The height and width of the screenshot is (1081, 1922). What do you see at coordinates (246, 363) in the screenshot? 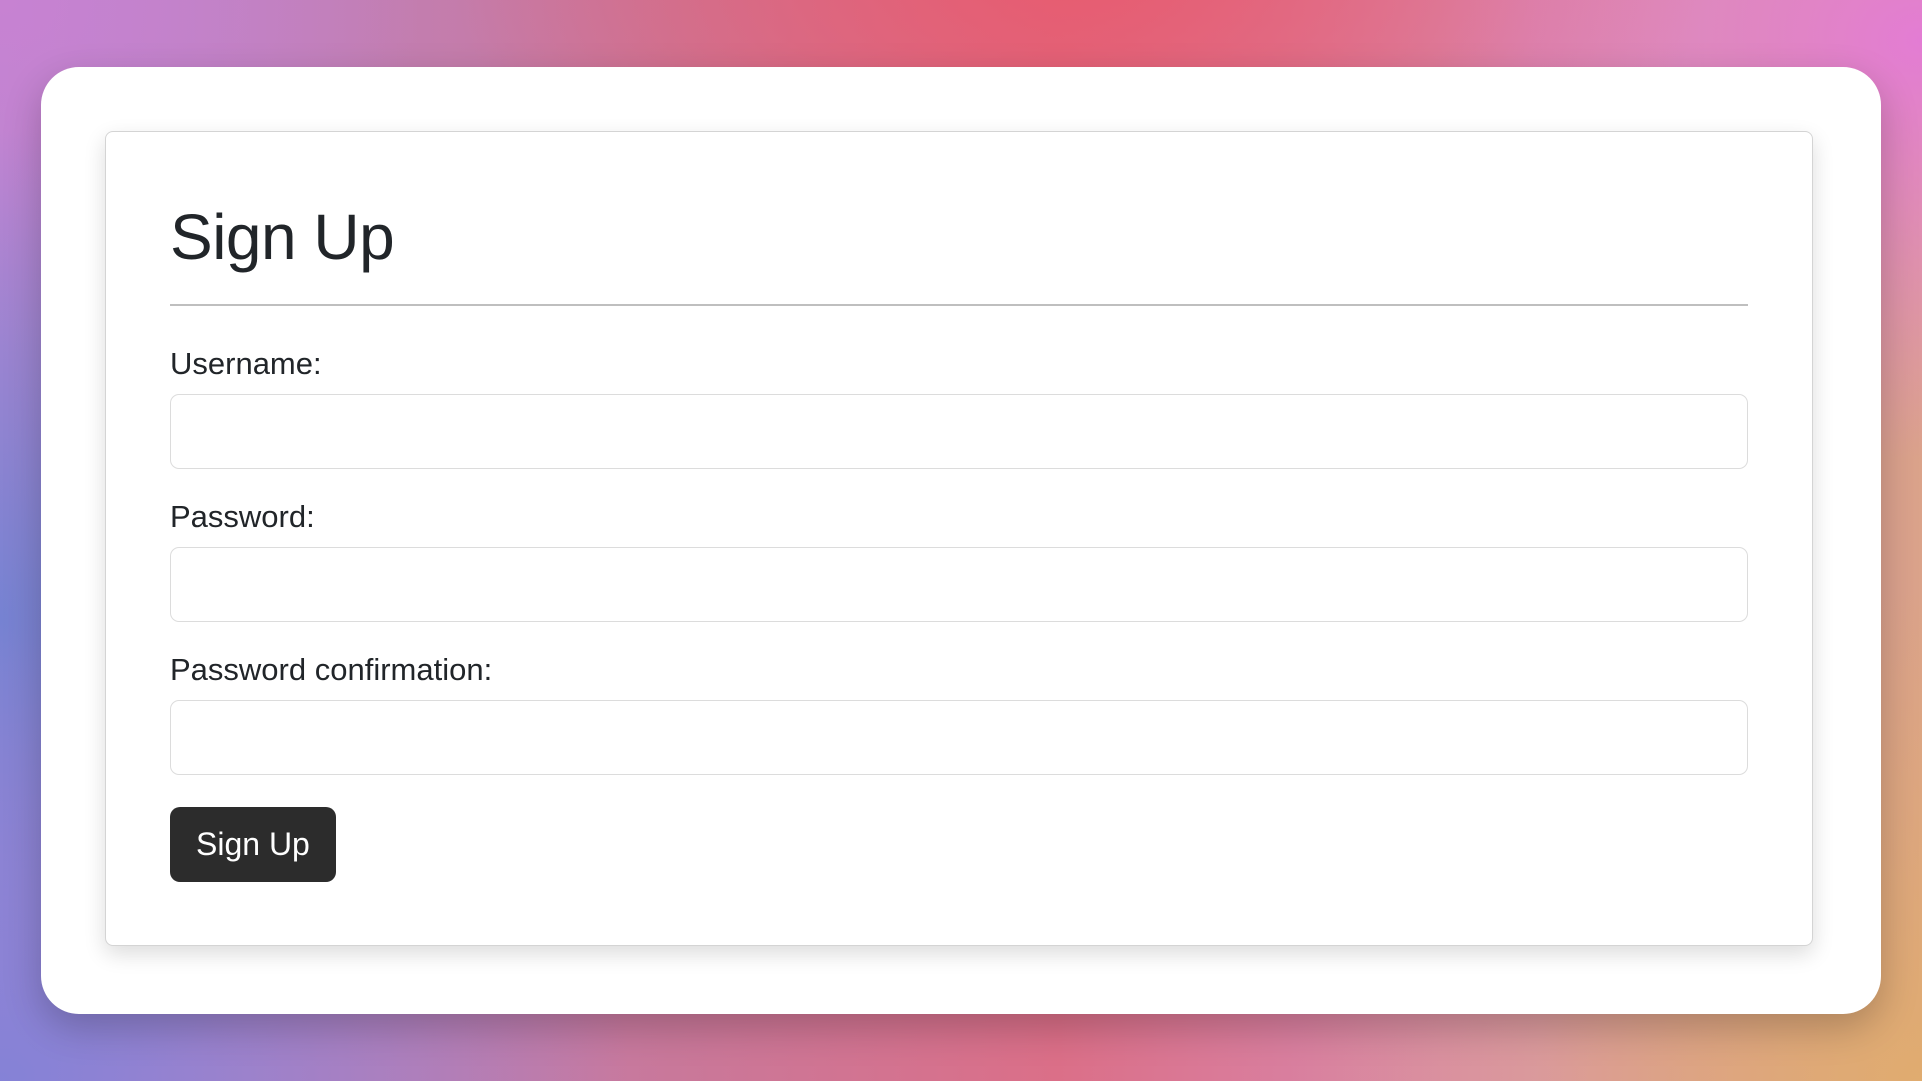
I see `username-label: Username:` at bounding box center [246, 363].